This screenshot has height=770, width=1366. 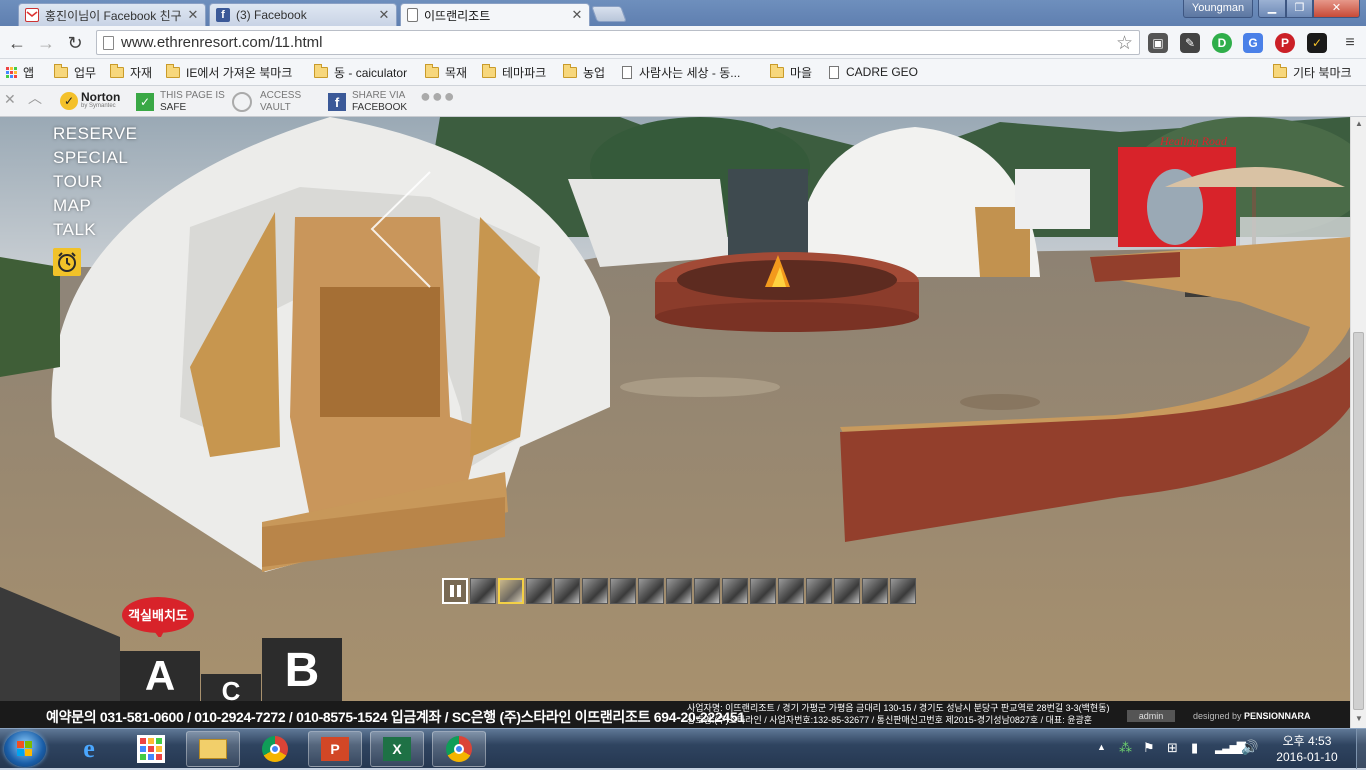 I want to click on norton-icon: ✓, so click(x=1317, y=43).